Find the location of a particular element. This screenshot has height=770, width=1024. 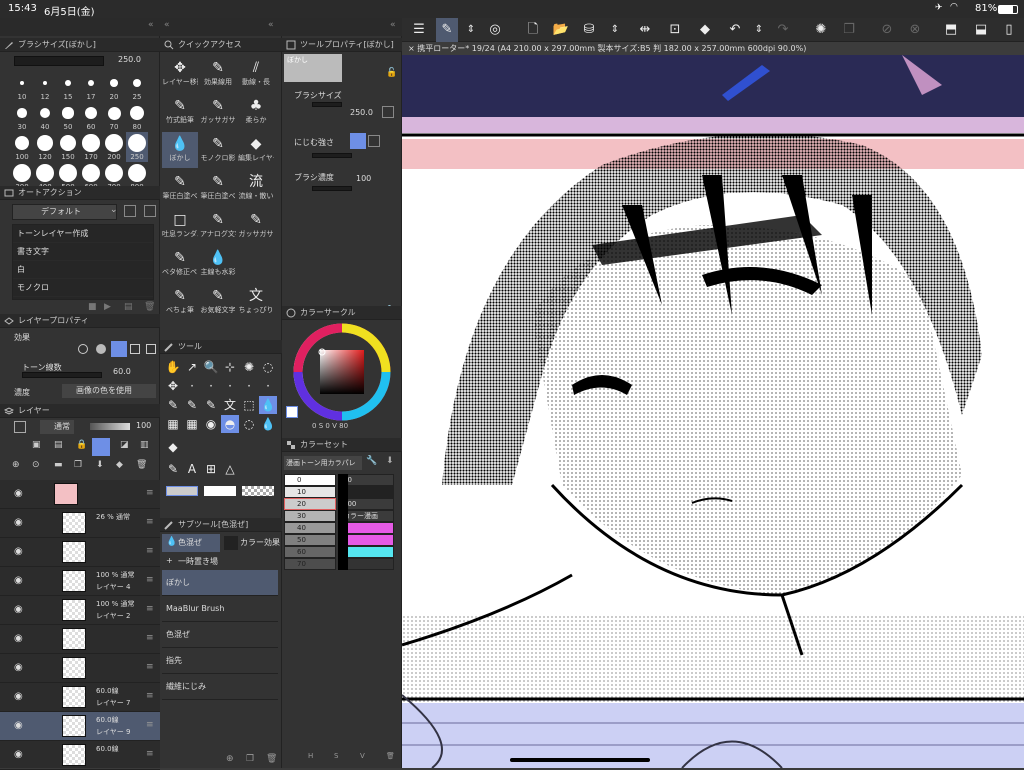

subtool-item: ぼかし is located at coordinates (220, 583).